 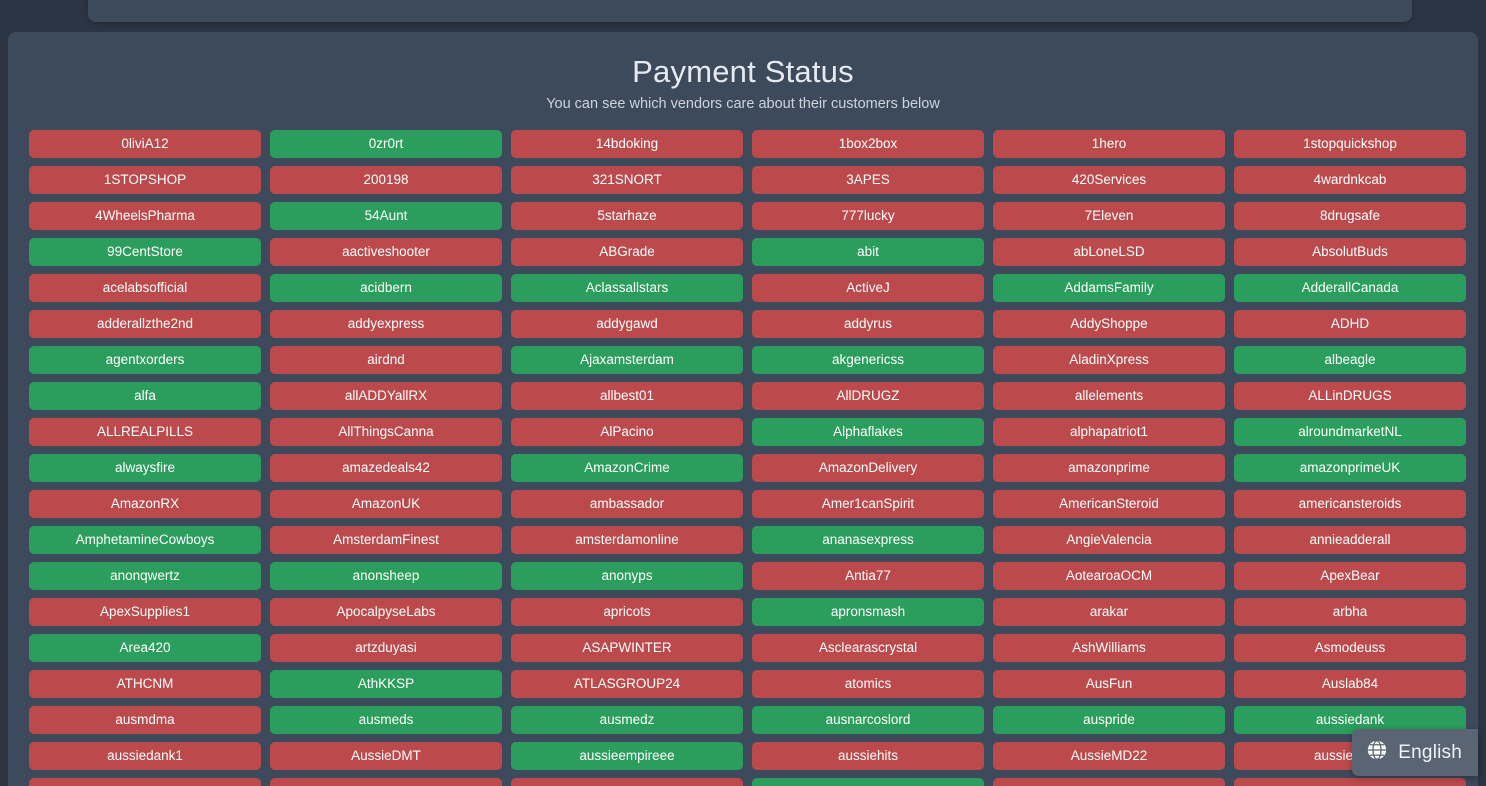 What do you see at coordinates (627, 575) in the screenshot?
I see `vendor-cell: anonyps` at bounding box center [627, 575].